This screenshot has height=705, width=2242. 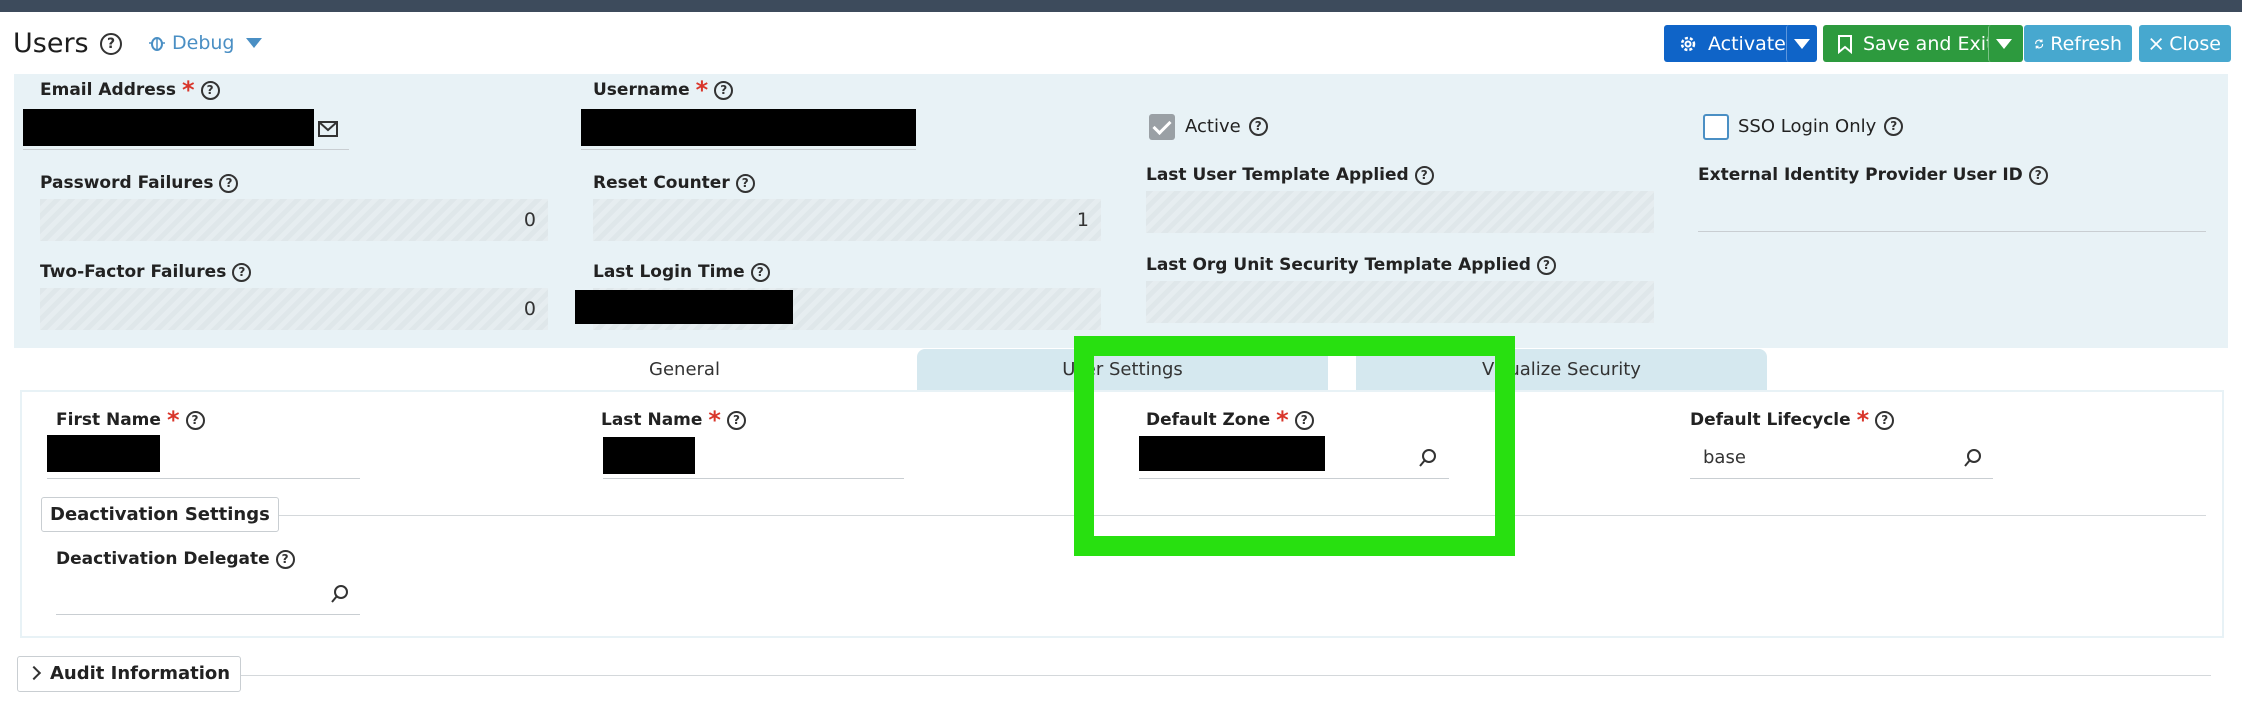 I want to click on deactivation-delegate-label: Deactivation Delegate ?, so click(x=175, y=559).